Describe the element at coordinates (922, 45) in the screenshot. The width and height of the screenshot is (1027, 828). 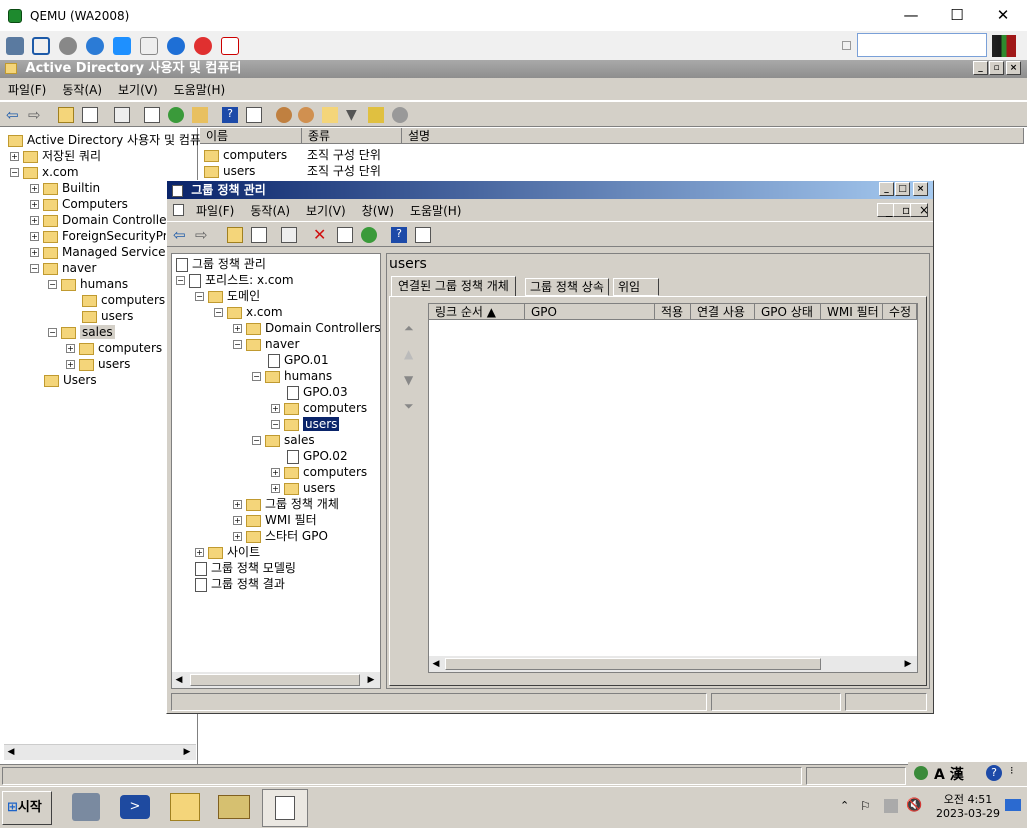
I see `search-input` at that location.